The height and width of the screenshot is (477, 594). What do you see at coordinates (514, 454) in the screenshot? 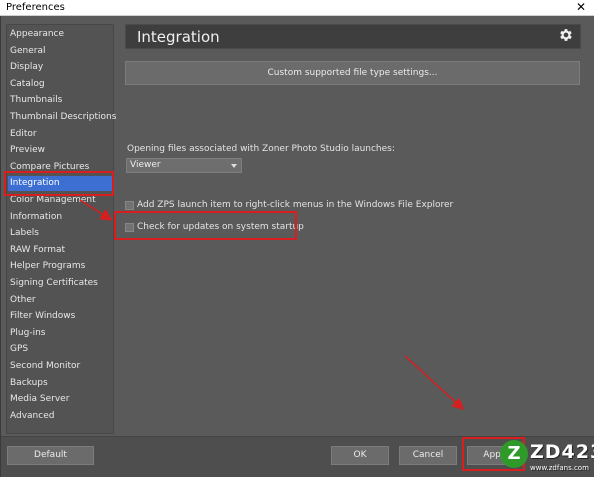
I see `watermark-badge: Z` at bounding box center [514, 454].